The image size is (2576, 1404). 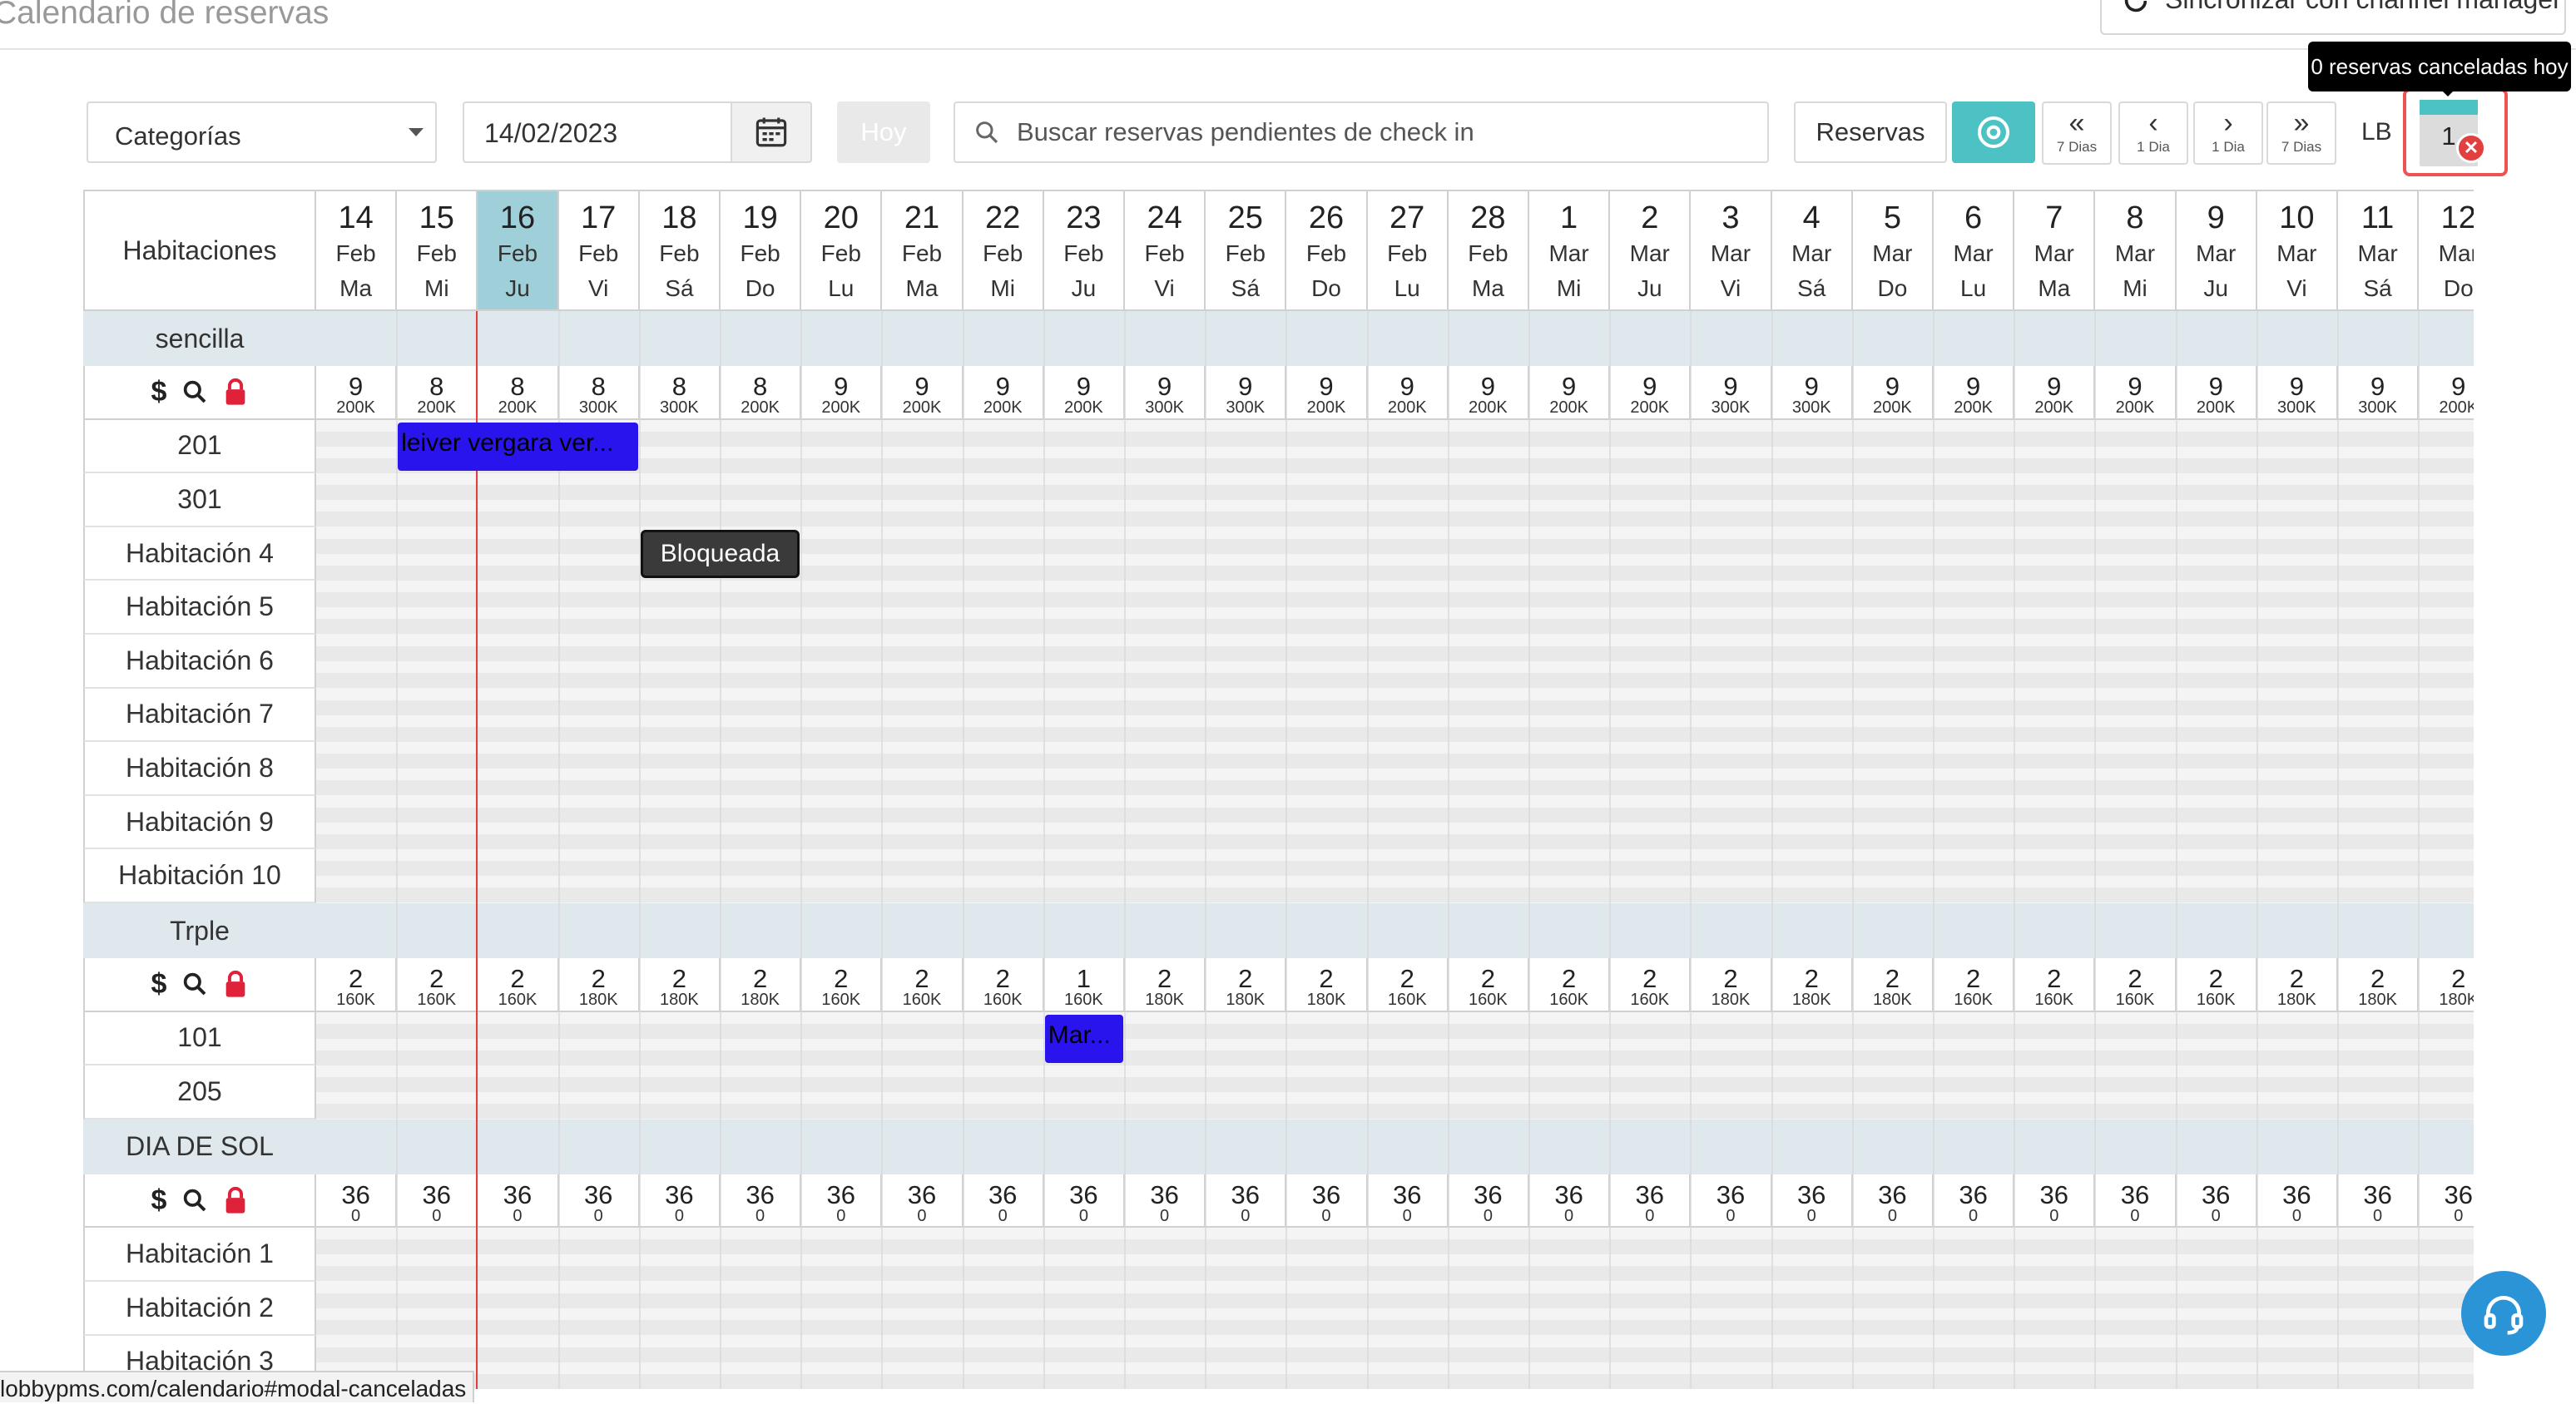 I want to click on room-name: 201, so click(x=200, y=446).